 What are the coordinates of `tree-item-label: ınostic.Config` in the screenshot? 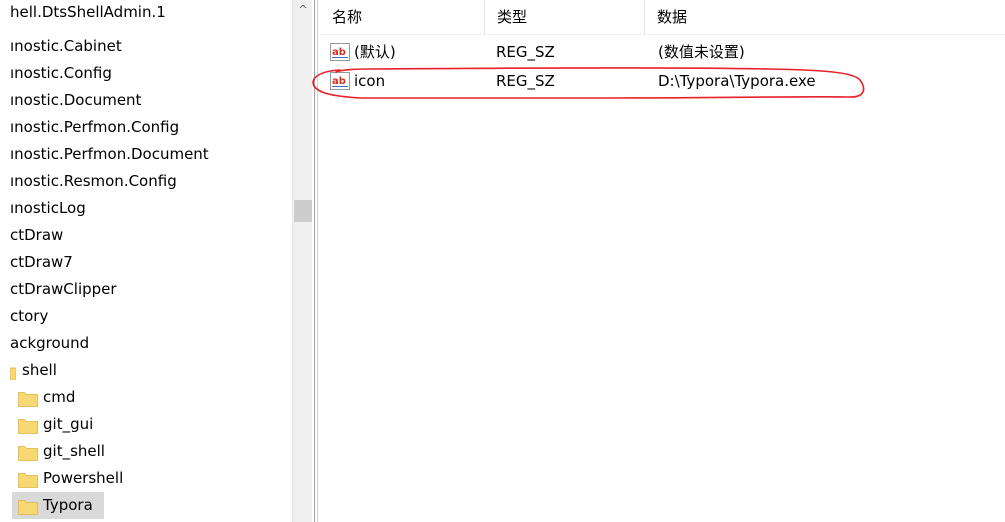 It's located at (61, 73).